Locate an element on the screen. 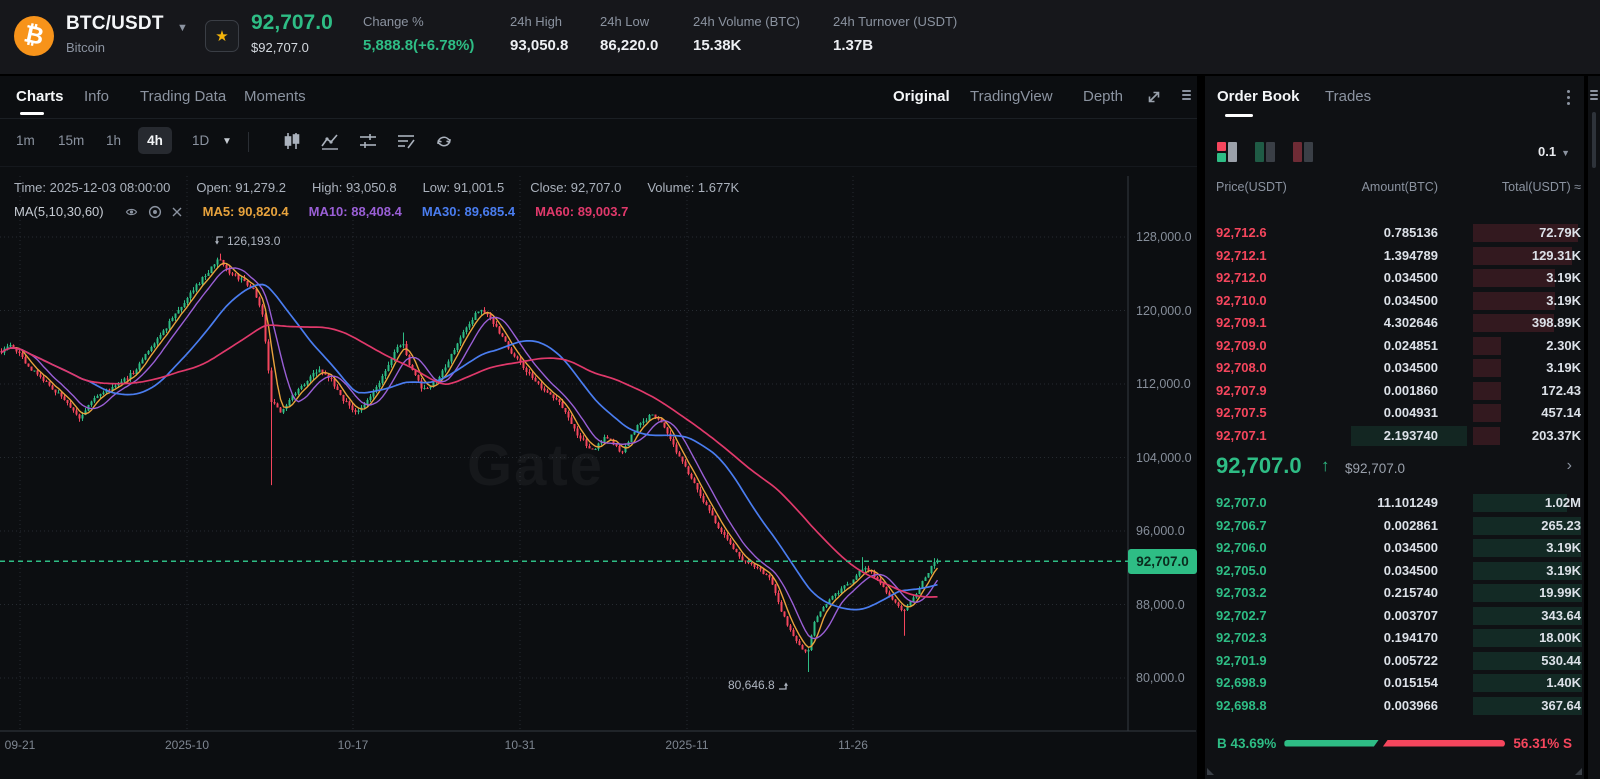 The height and width of the screenshot is (779, 1600). total-cell: 1.02M is located at coordinates (1562, 502).